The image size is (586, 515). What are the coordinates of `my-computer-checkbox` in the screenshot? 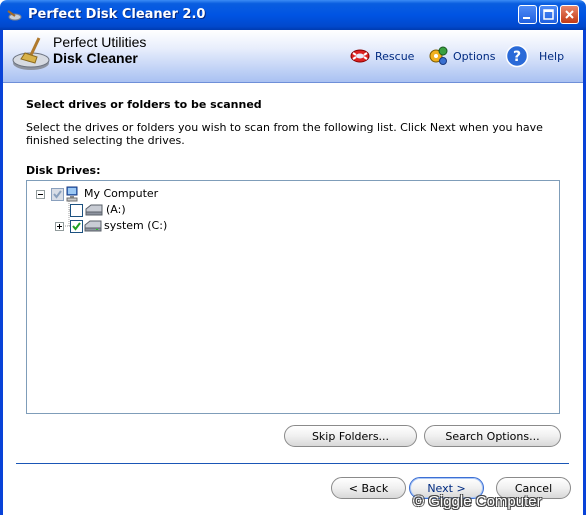 It's located at (57, 194).